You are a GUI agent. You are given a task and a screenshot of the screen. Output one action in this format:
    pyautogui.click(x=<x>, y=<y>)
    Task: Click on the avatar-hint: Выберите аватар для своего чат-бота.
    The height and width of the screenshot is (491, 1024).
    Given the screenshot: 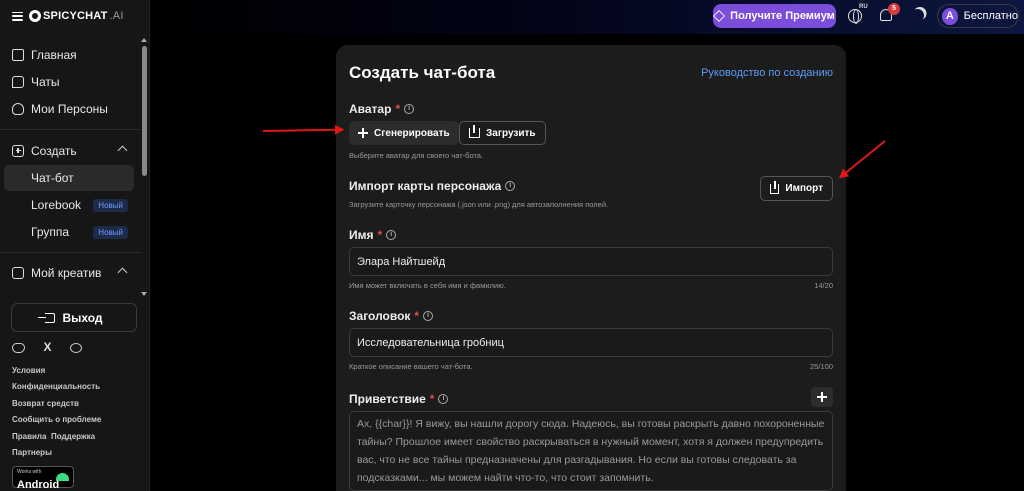 What is the action you would take?
    pyautogui.click(x=416, y=155)
    